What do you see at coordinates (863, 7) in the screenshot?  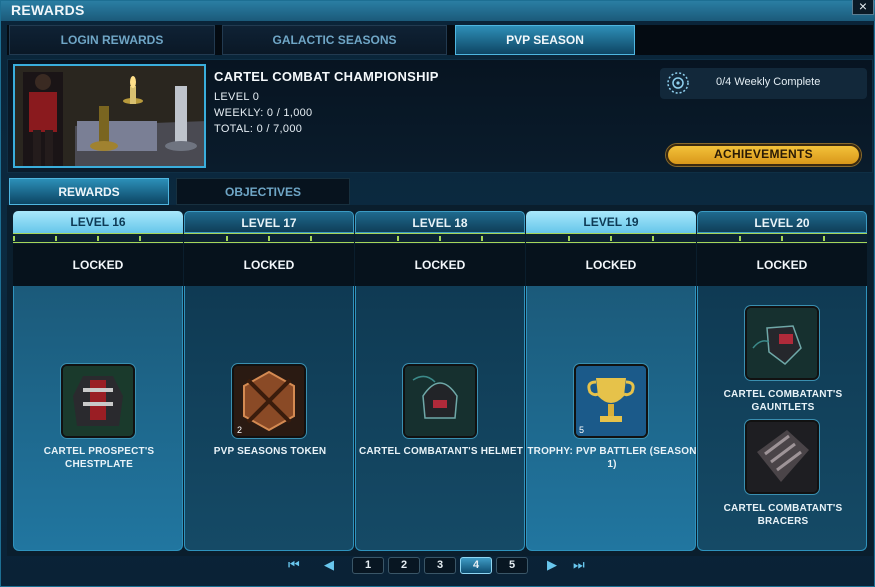 I see `close-button: ×` at bounding box center [863, 7].